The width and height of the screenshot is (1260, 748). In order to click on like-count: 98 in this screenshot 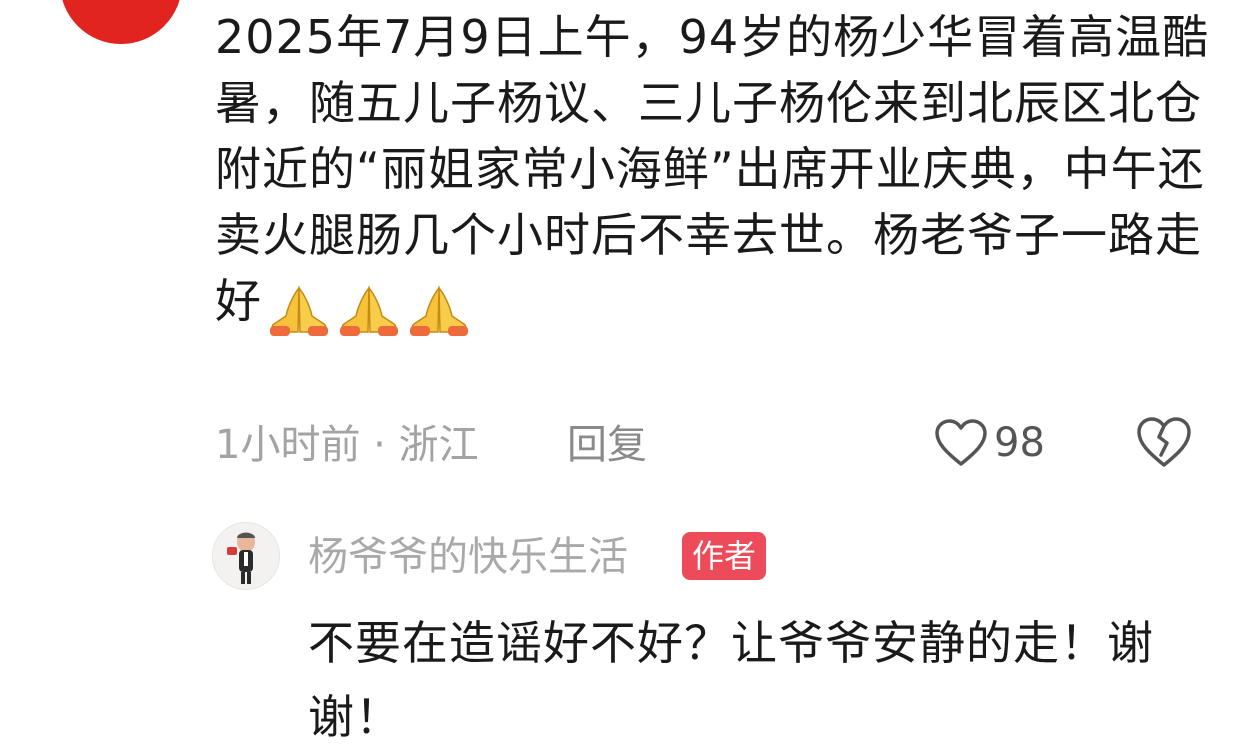, I will do `click(1019, 443)`.